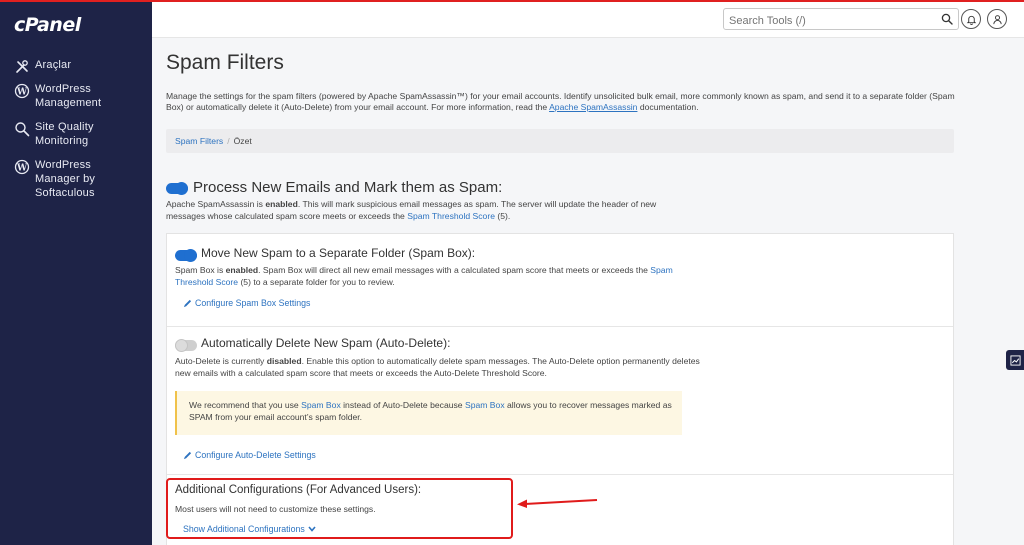 This screenshot has width=1024, height=545. I want to click on spam-box-toggle, so click(186, 255).